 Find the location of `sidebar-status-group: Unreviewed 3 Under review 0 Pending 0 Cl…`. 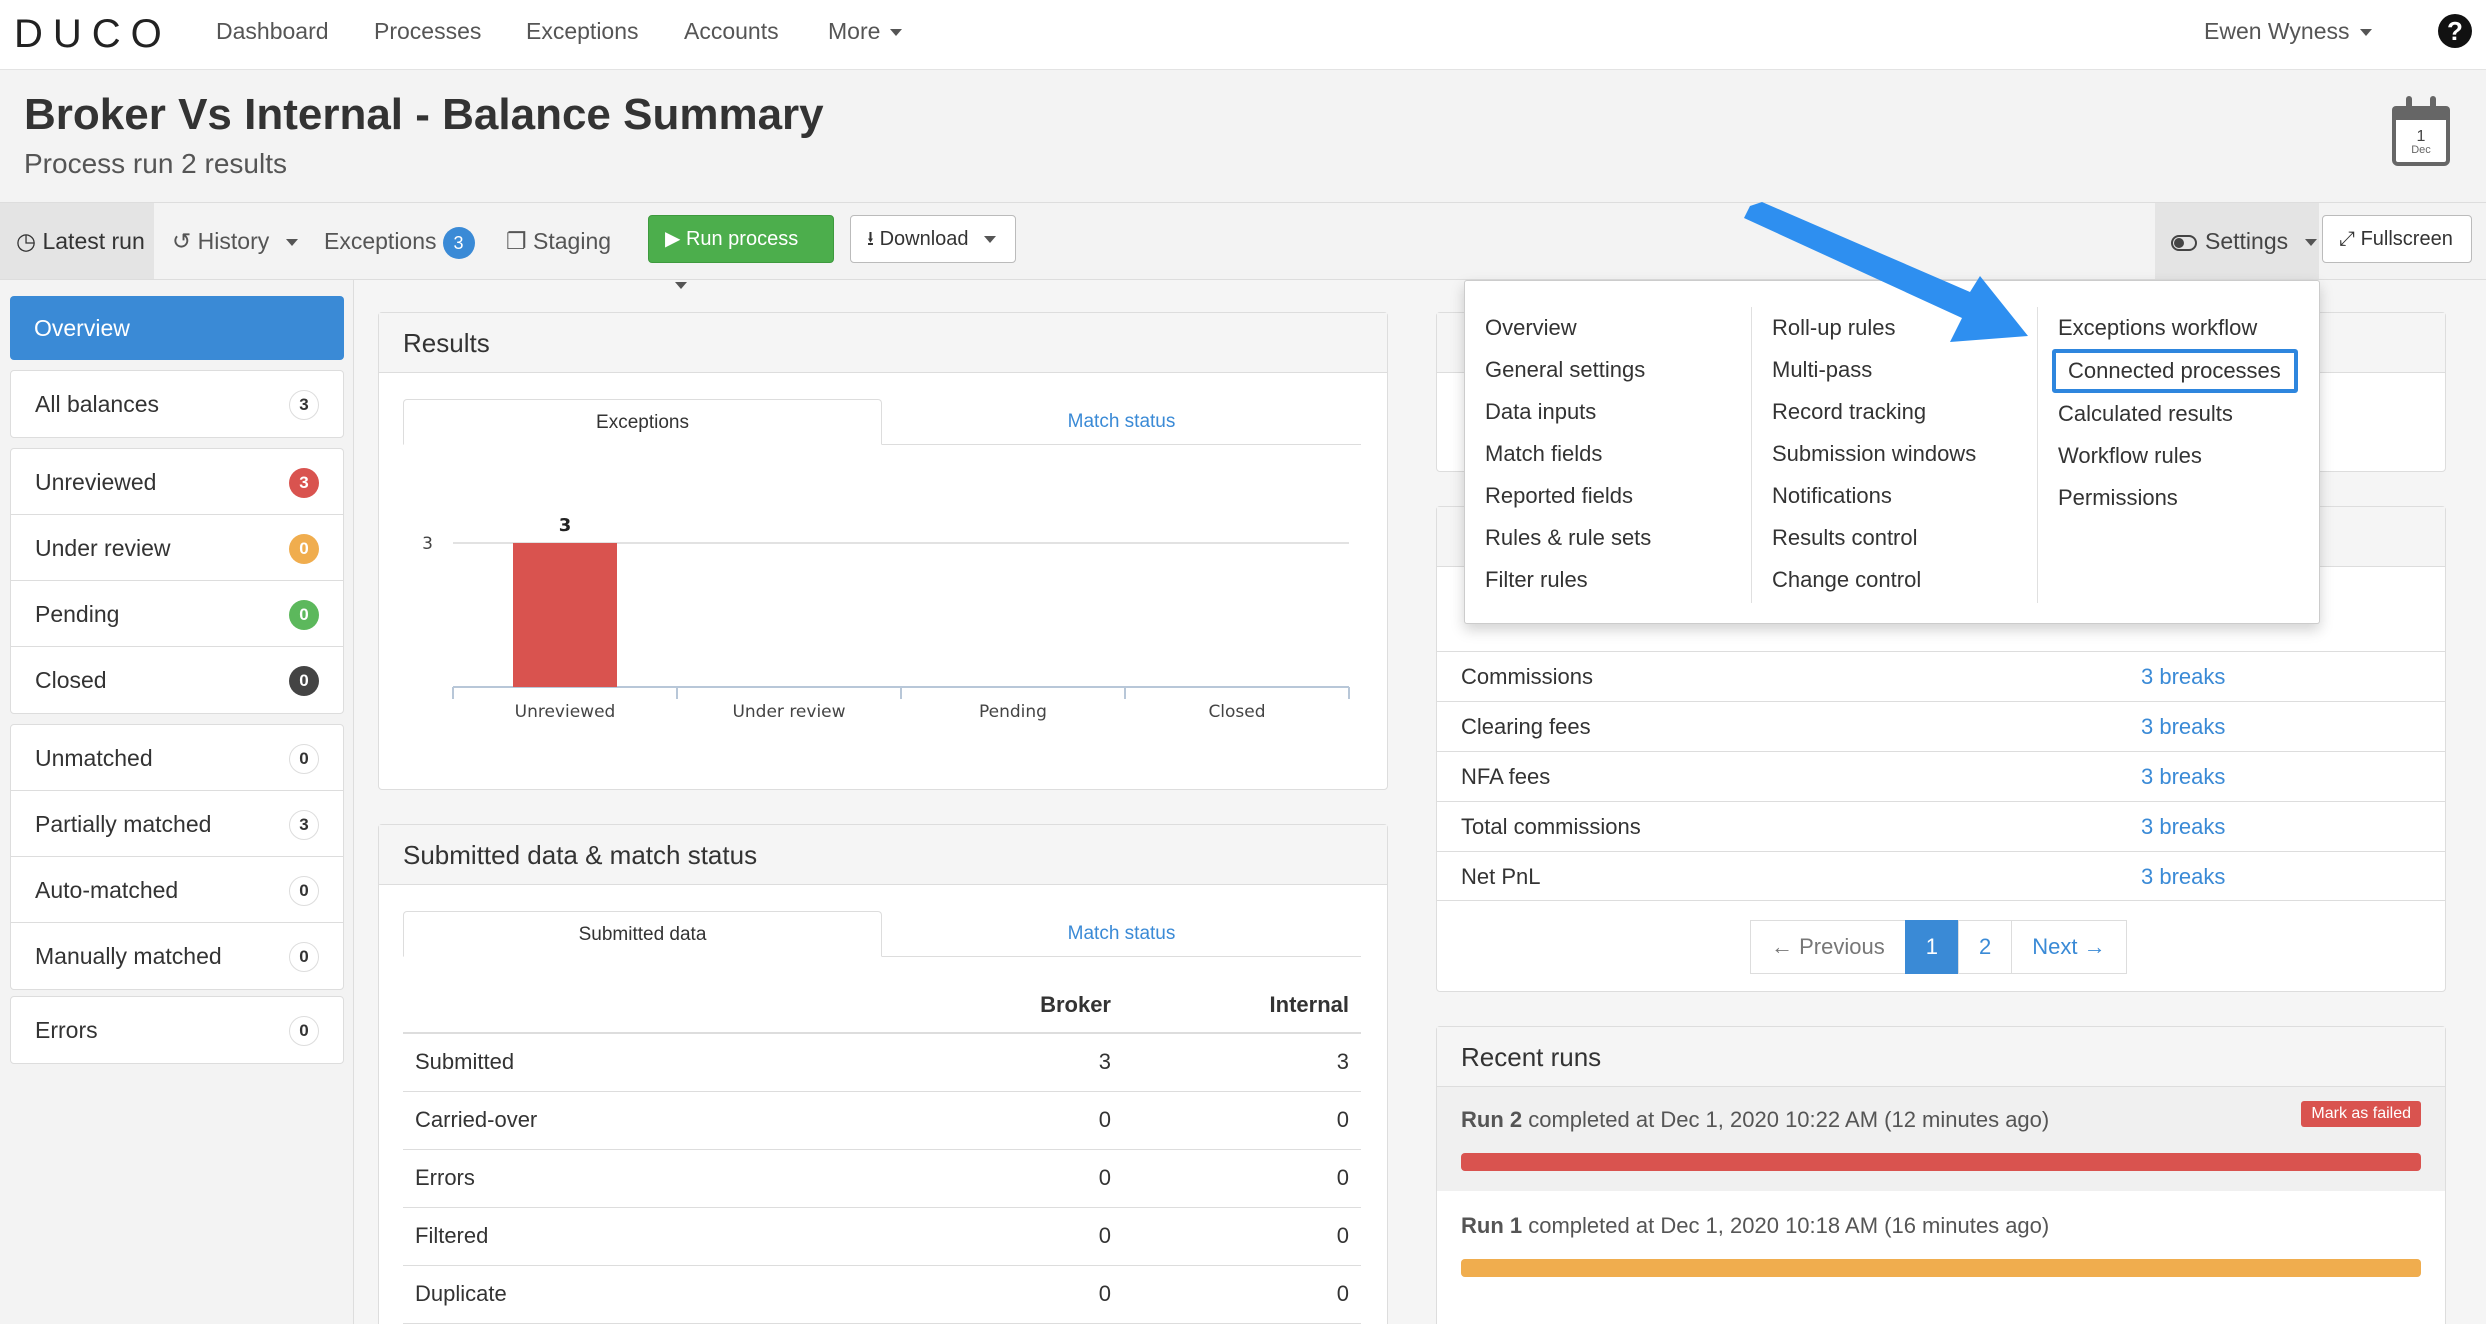

sidebar-status-group: Unreviewed 3 Under review 0 Pending 0 Cl… is located at coordinates (177, 581).